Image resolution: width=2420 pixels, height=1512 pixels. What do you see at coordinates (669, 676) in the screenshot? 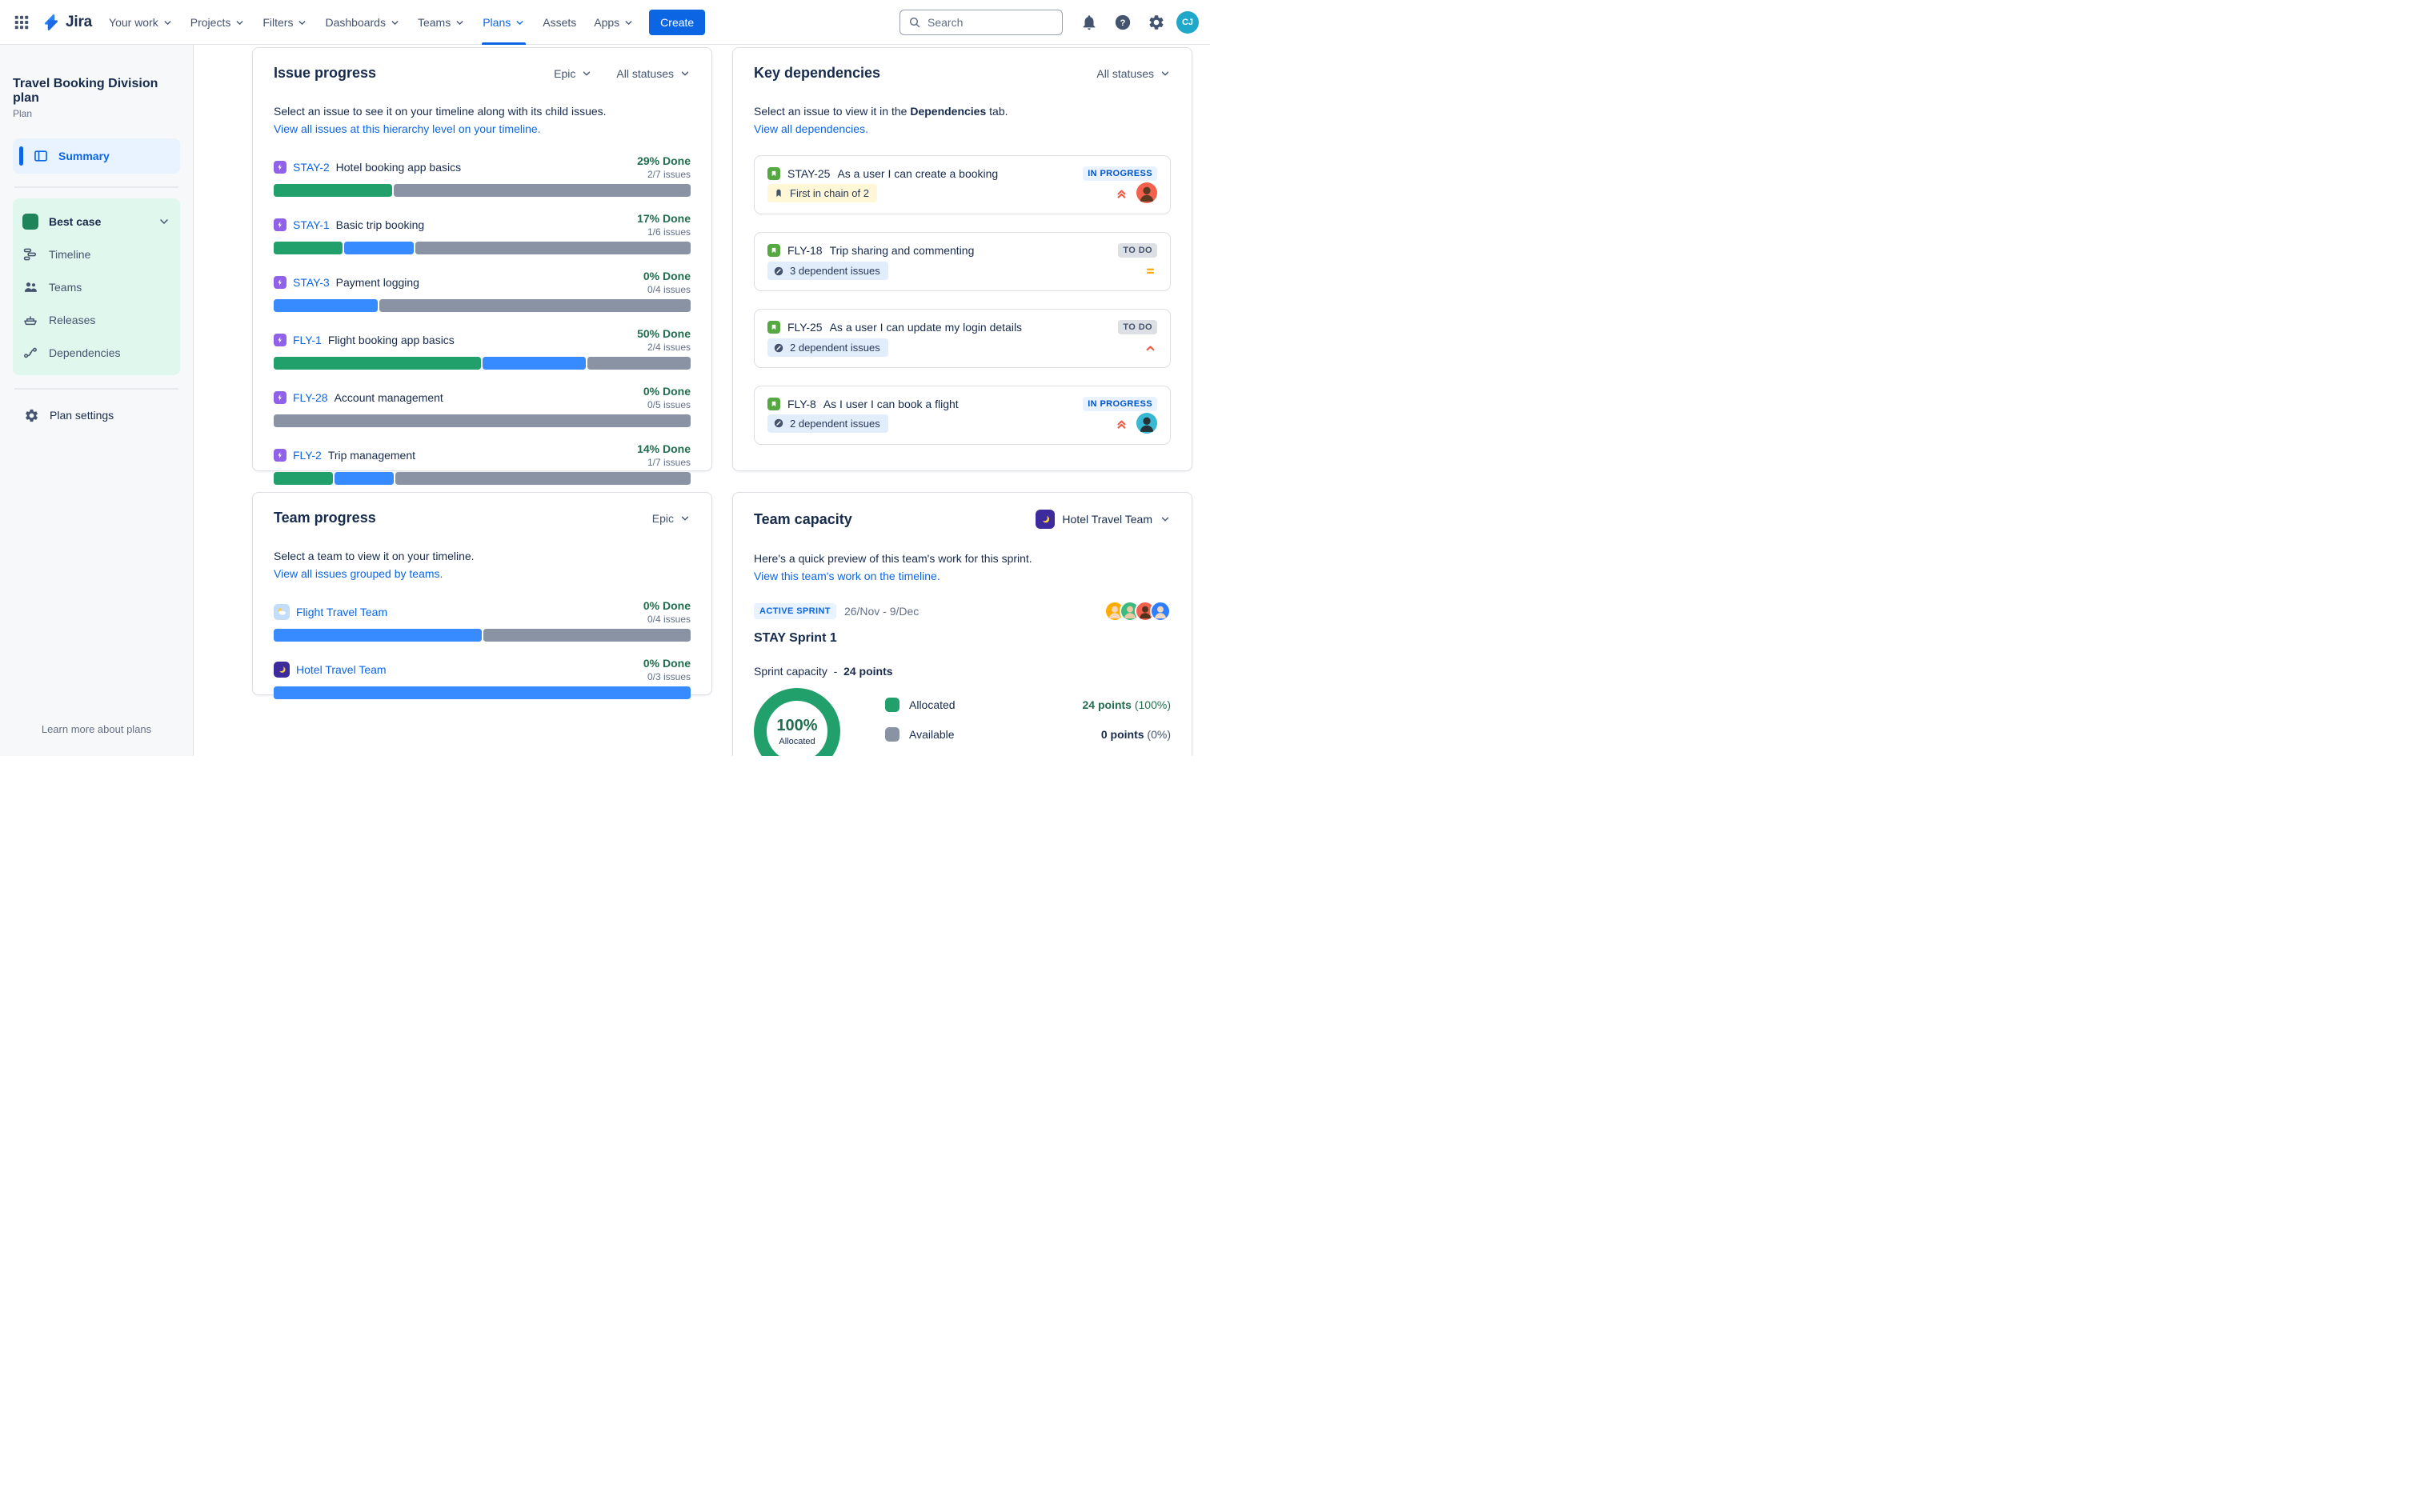
I see `issue-count: 0/3 issues` at bounding box center [669, 676].